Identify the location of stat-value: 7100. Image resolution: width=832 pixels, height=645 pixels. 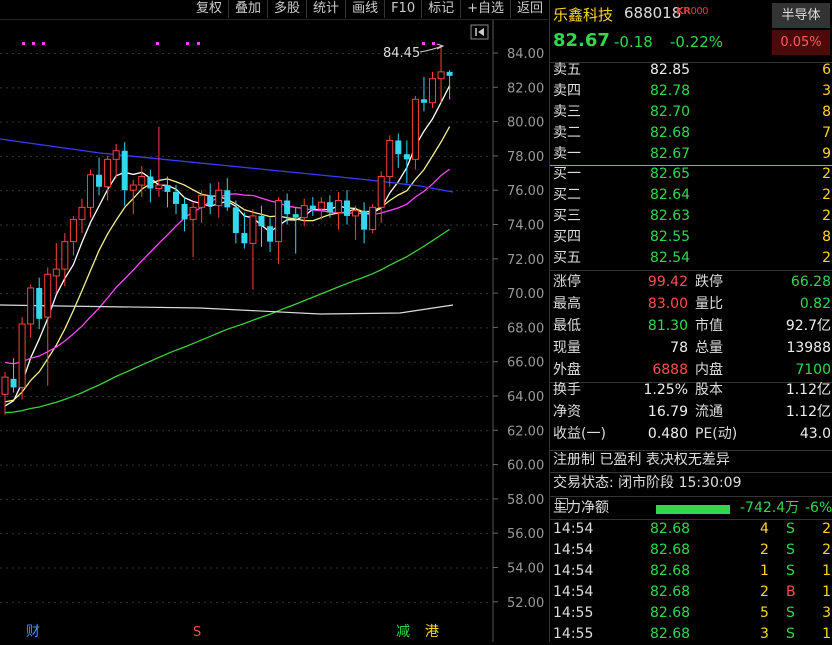
(813, 370).